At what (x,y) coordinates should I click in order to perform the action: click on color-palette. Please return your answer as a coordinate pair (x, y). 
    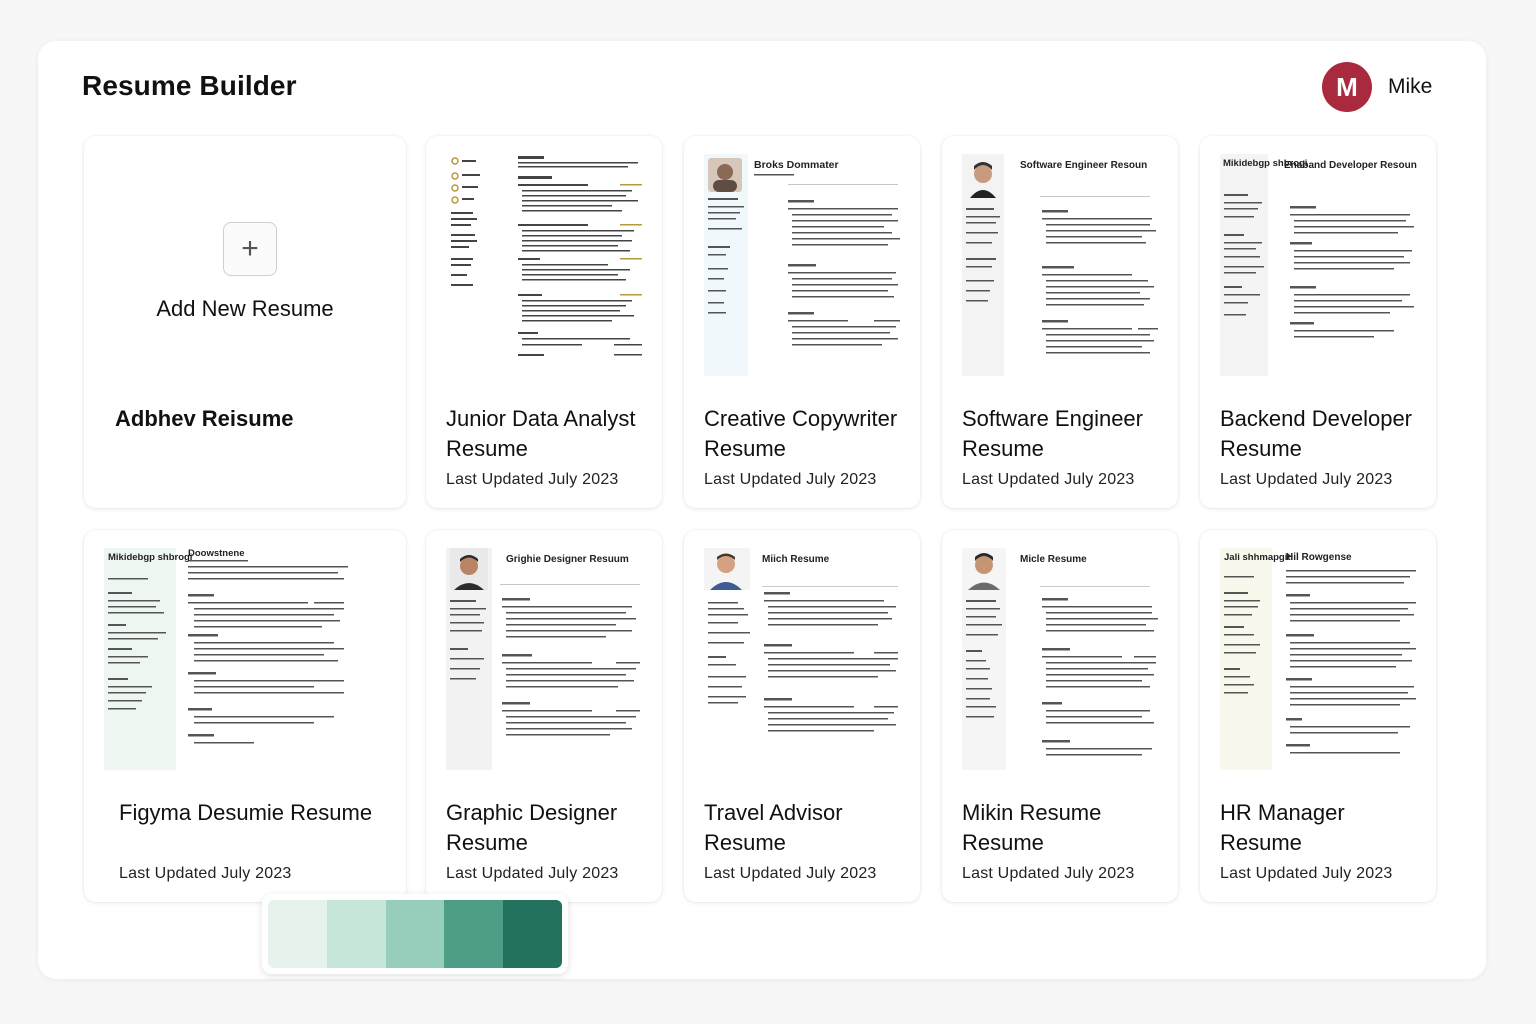
    Looking at the image, I should click on (415, 934).